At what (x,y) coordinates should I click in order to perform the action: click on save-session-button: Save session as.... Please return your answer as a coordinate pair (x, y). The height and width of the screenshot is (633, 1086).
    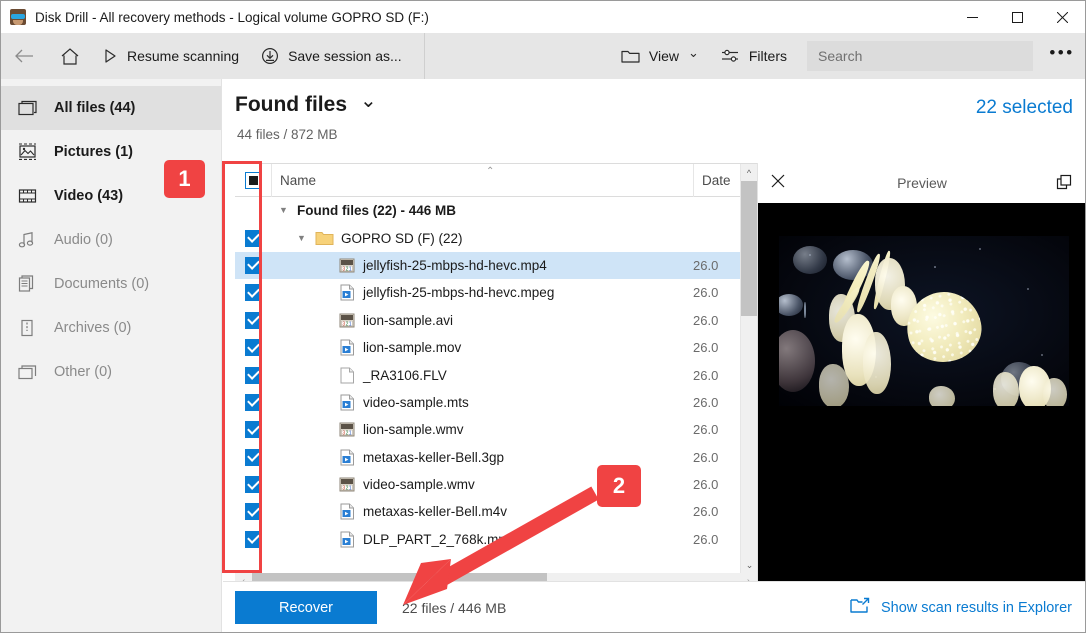
    Looking at the image, I should click on (332, 56).